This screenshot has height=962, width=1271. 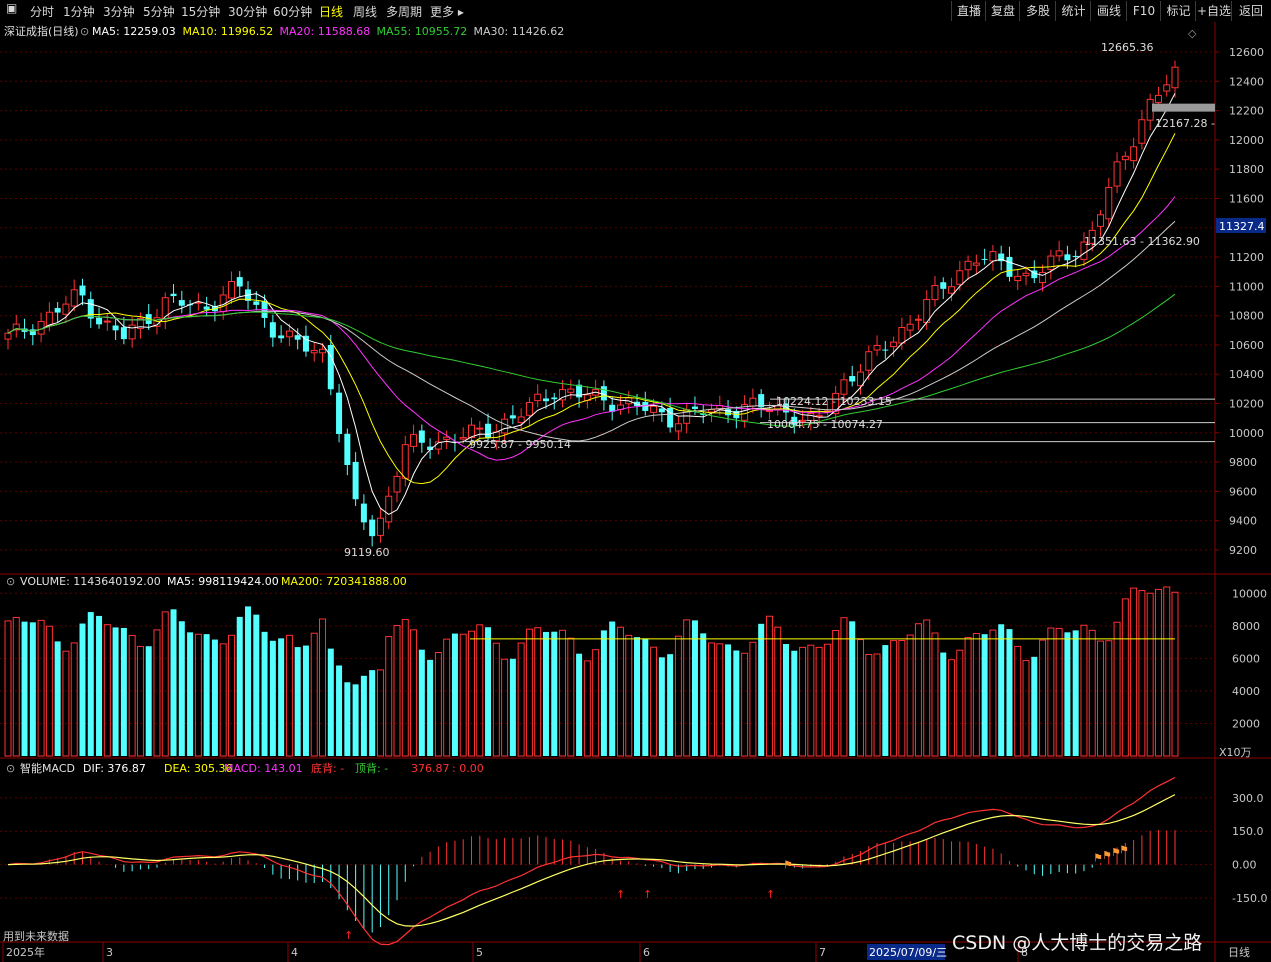 What do you see at coordinates (1127, 47) in the screenshot?
I see `high-annotation: 12665.36` at bounding box center [1127, 47].